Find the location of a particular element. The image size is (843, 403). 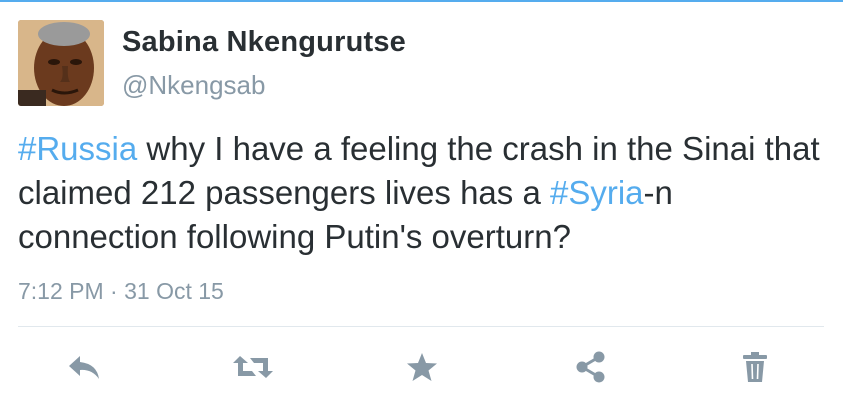

profile-photo is located at coordinates (61, 63).